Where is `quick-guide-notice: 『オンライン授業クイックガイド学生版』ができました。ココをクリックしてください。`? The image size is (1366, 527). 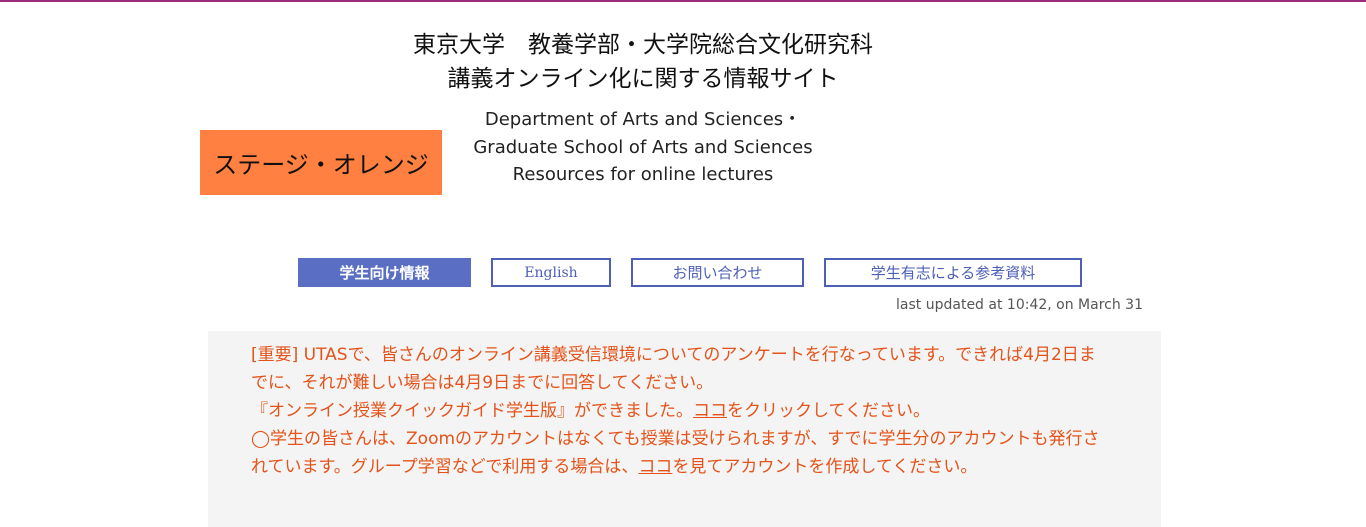 quick-guide-notice: 『オンライン授業クイックガイド学生版』ができました。ココをクリックしてください。 is located at coordinates (676, 411).